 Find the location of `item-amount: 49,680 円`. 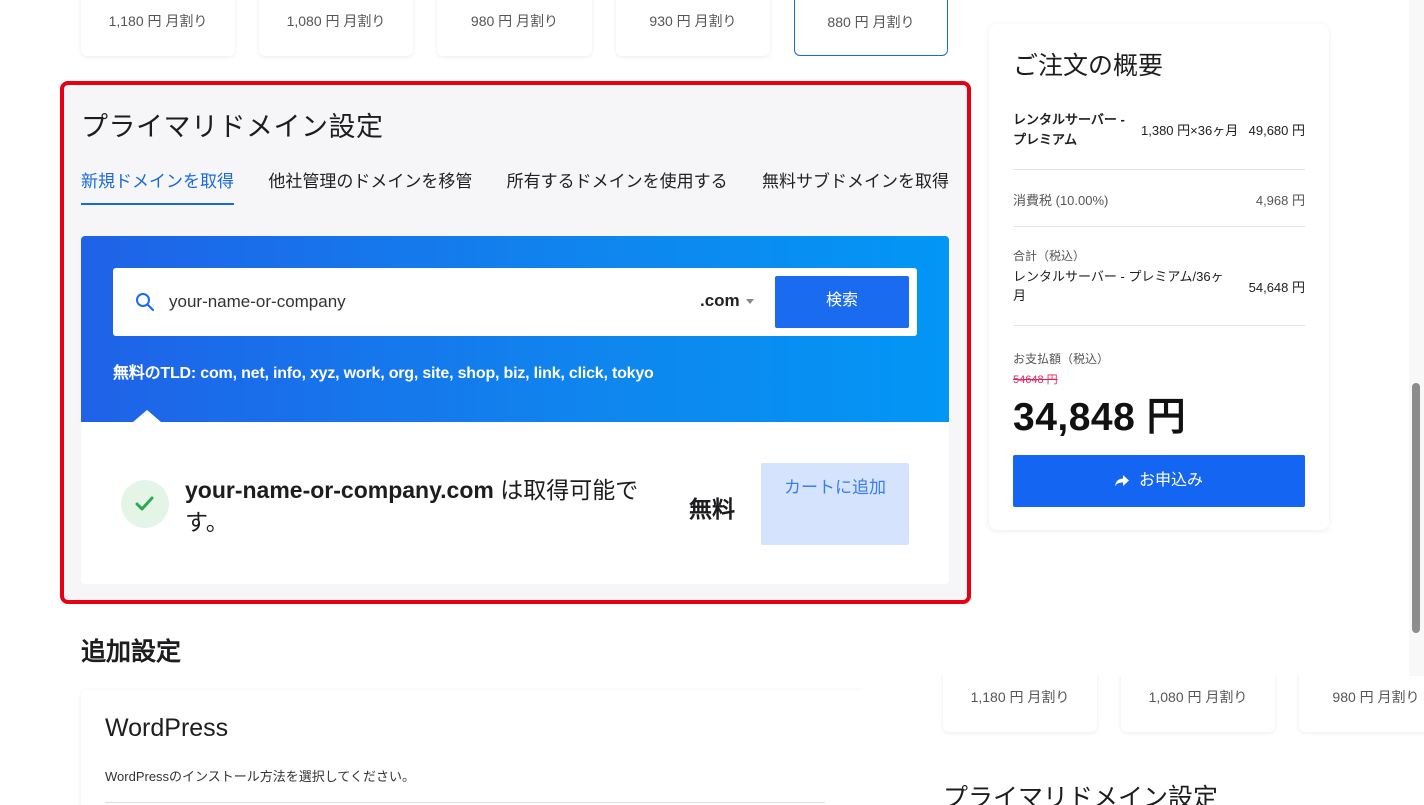

item-amount: 49,680 円 is located at coordinates (1276, 130).